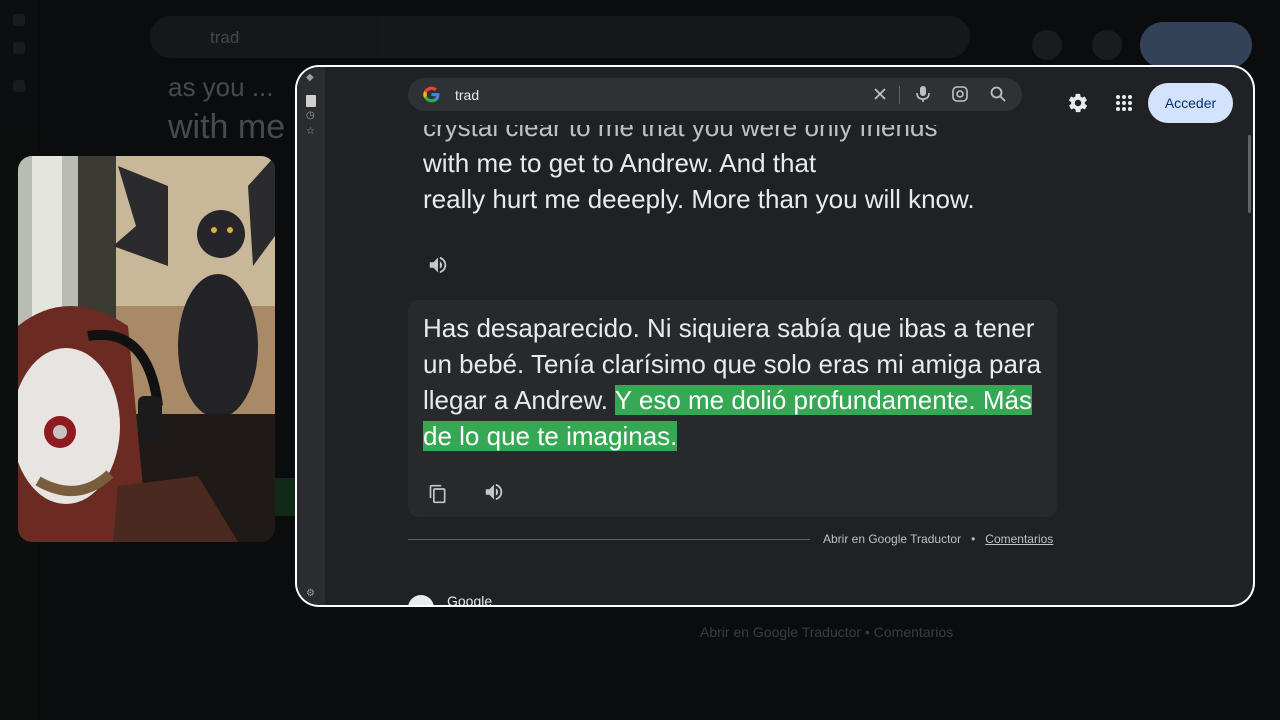 The height and width of the screenshot is (720, 1280). Describe the element at coordinates (827, 632) in the screenshot. I see `background-footer: Abrir en Google Traductor • Comentarios` at that location.